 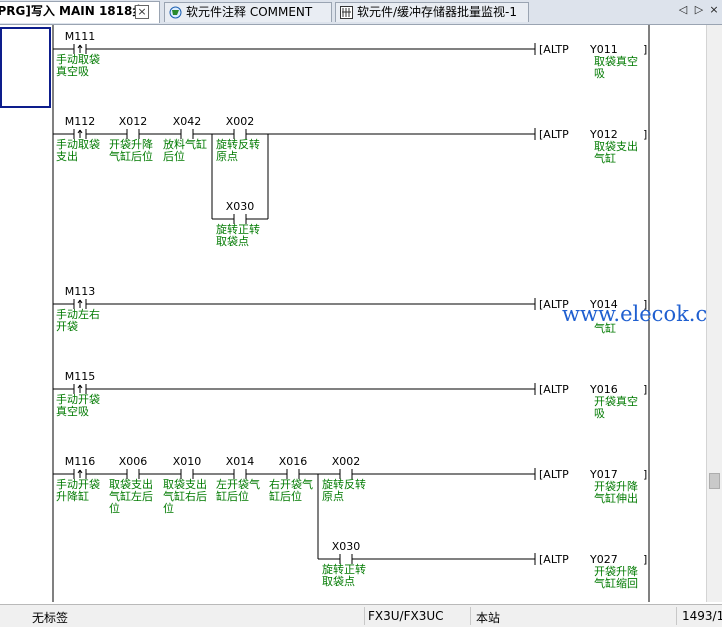 What do you see at coordinates (78, 314) in the screenshot?
I see `rung-3-contact-1-comment: 手动左右` at bounding box center [78, 314].